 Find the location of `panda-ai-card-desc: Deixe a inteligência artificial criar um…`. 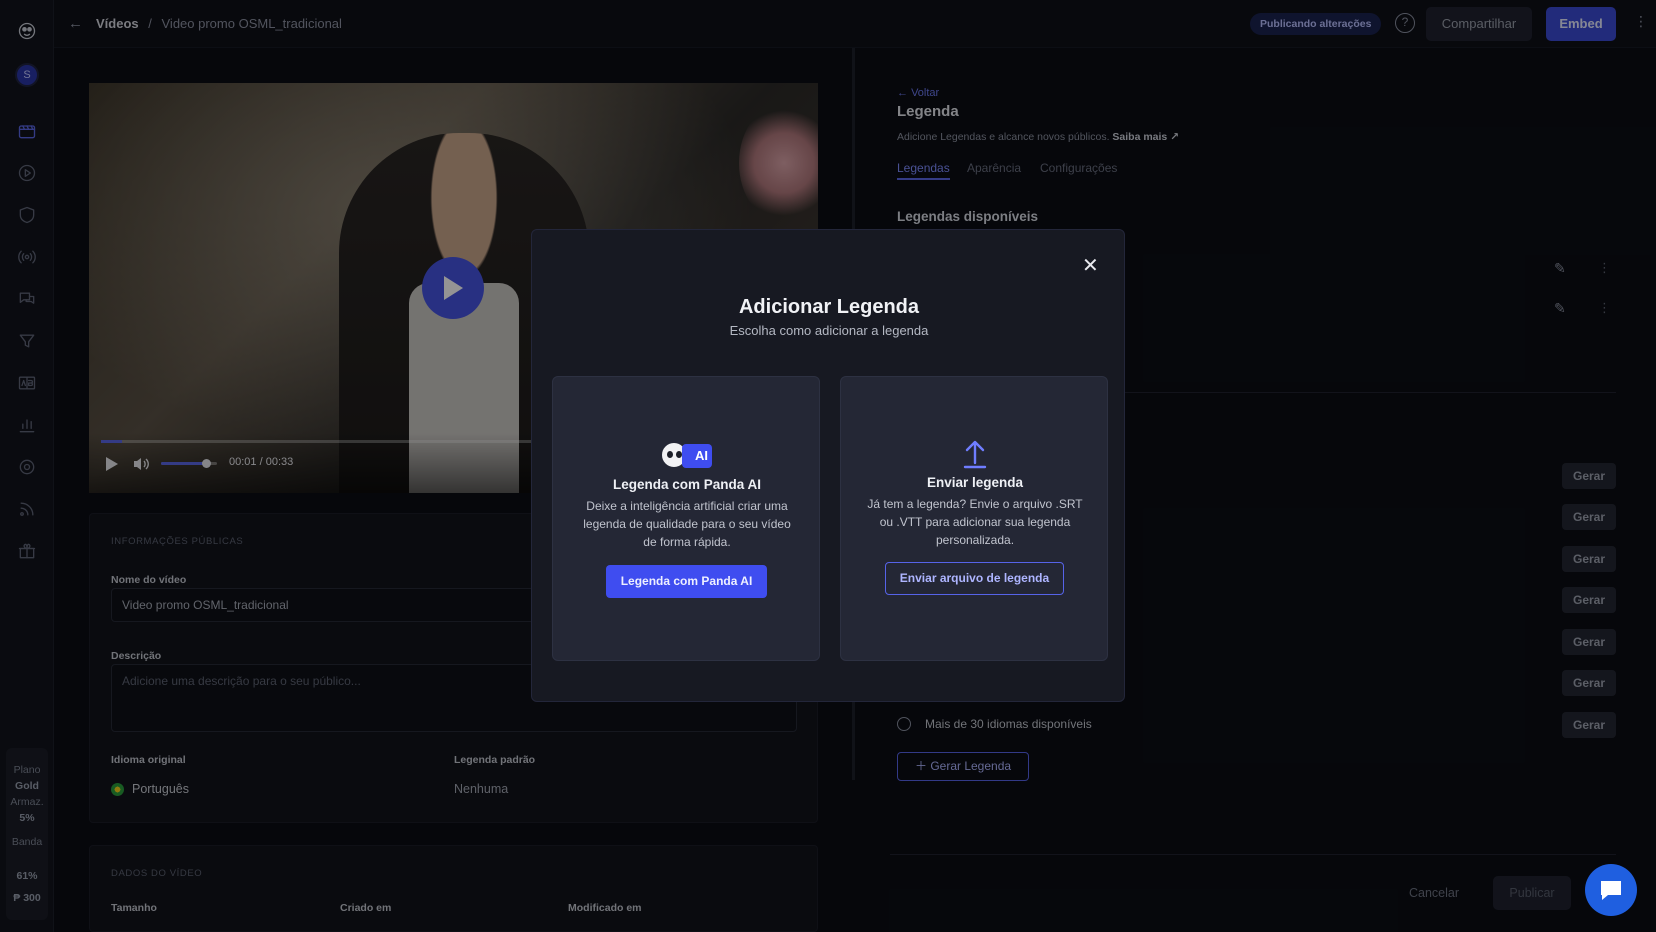

panda-ai-card-desc: Deixe a inteligência artificial criar um… is located at coordinates (687, 524).